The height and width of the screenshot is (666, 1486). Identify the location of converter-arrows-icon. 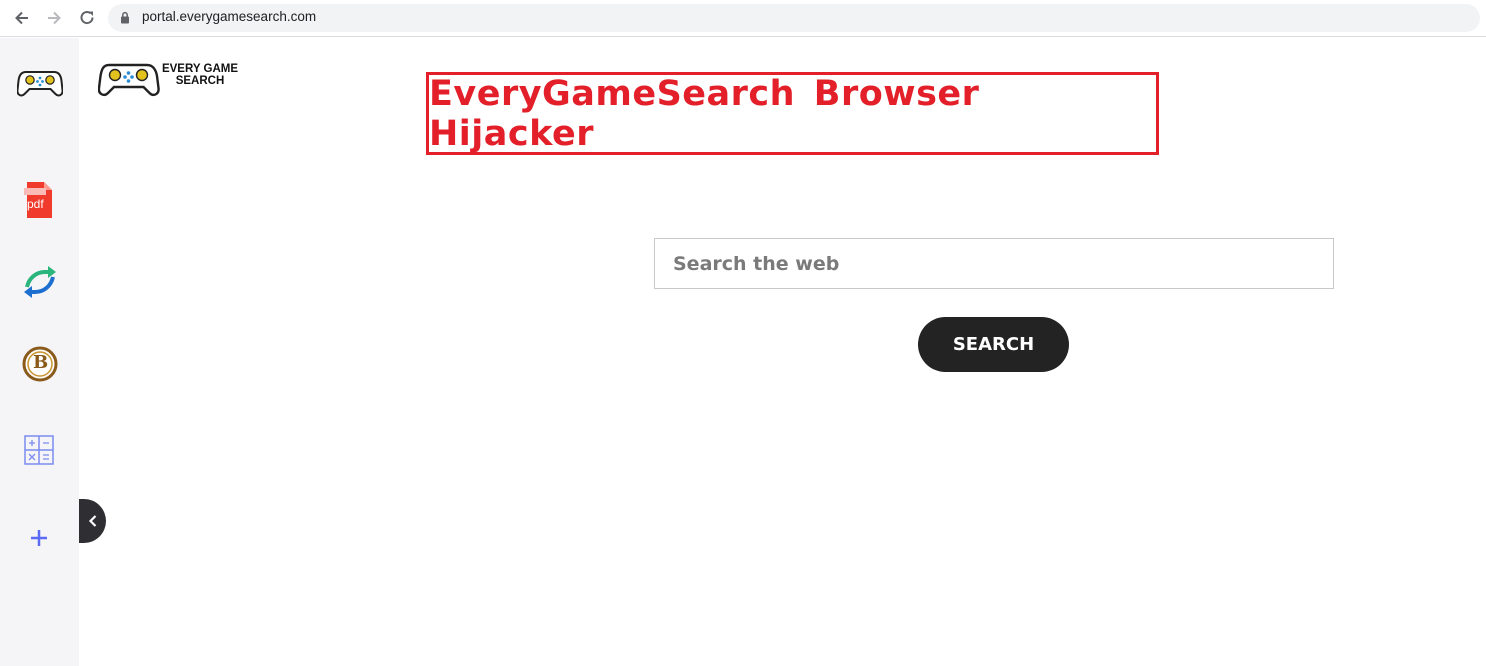
(40, 282).